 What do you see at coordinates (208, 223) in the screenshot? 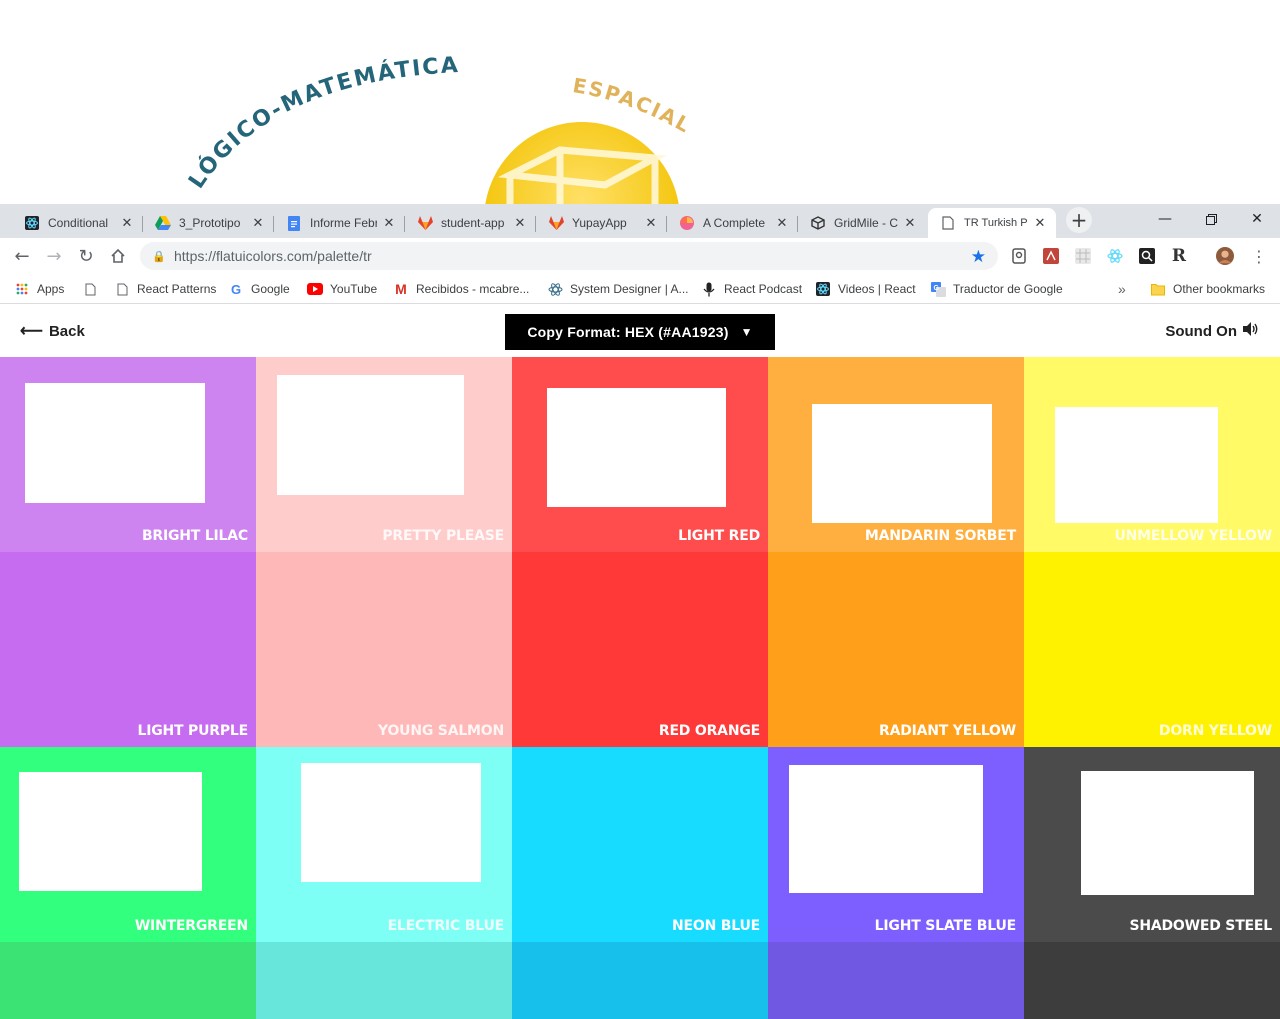
I see `browser-tab: 3_Prototipo ✕` at bounding box center [208, 223].